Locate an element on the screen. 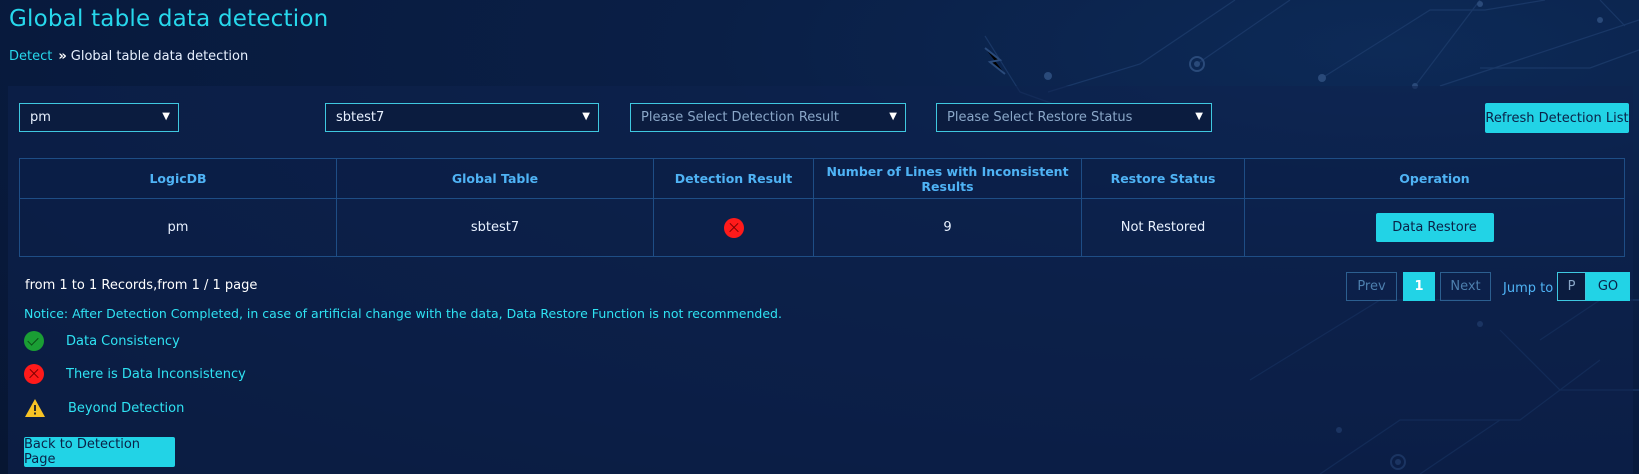 This screenshot has height=474, width=1639. column-header-detection-result: Detection Result is located at coordinates (733, 178).